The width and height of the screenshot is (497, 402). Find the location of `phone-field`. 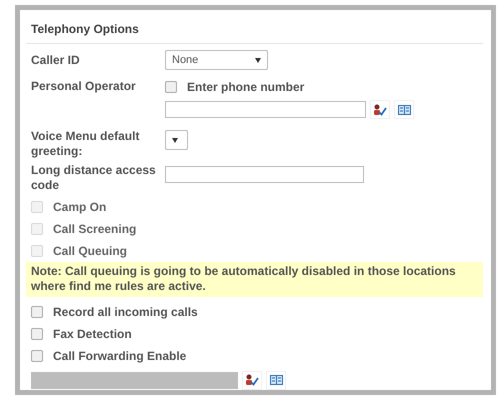

phone-field is located at coordinates (265, 109).